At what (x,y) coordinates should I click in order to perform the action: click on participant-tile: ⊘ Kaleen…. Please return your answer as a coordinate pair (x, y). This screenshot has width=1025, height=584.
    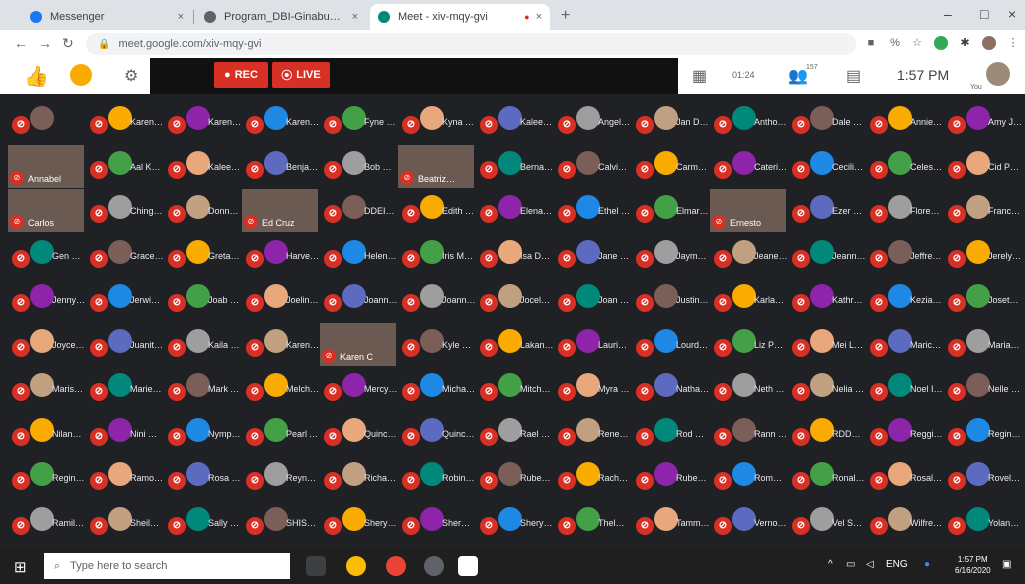
    Looking at the image, I should click on (515, 120).